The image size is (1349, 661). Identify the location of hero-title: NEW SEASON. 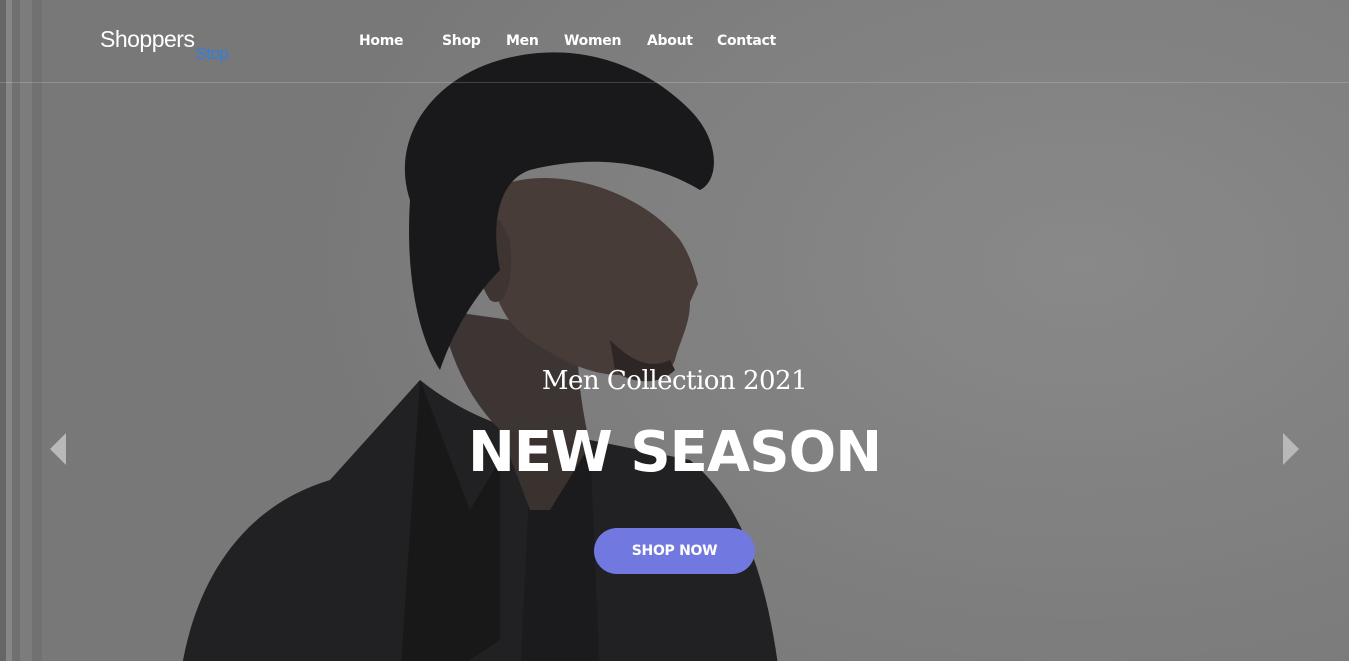
(674, 452).